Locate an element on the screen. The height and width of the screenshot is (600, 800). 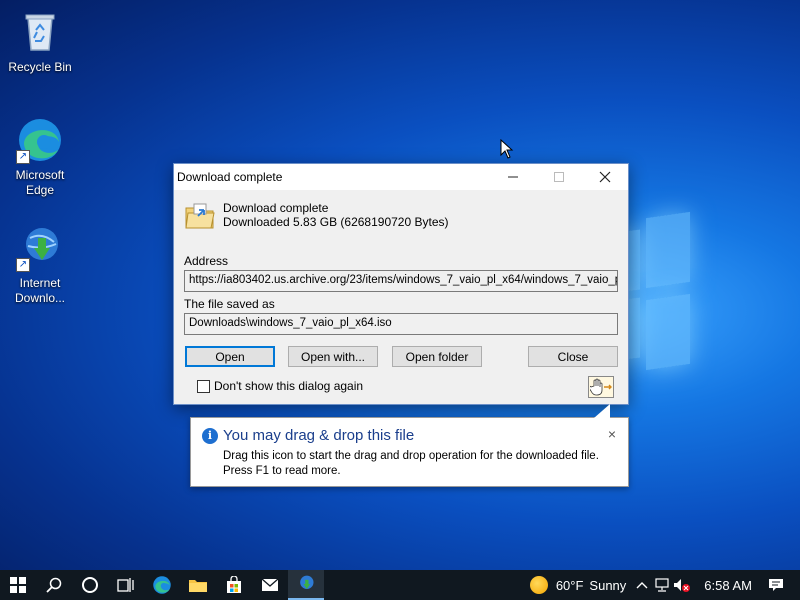
taskbar-file-explorer-button is located at coordinates (198, 585).